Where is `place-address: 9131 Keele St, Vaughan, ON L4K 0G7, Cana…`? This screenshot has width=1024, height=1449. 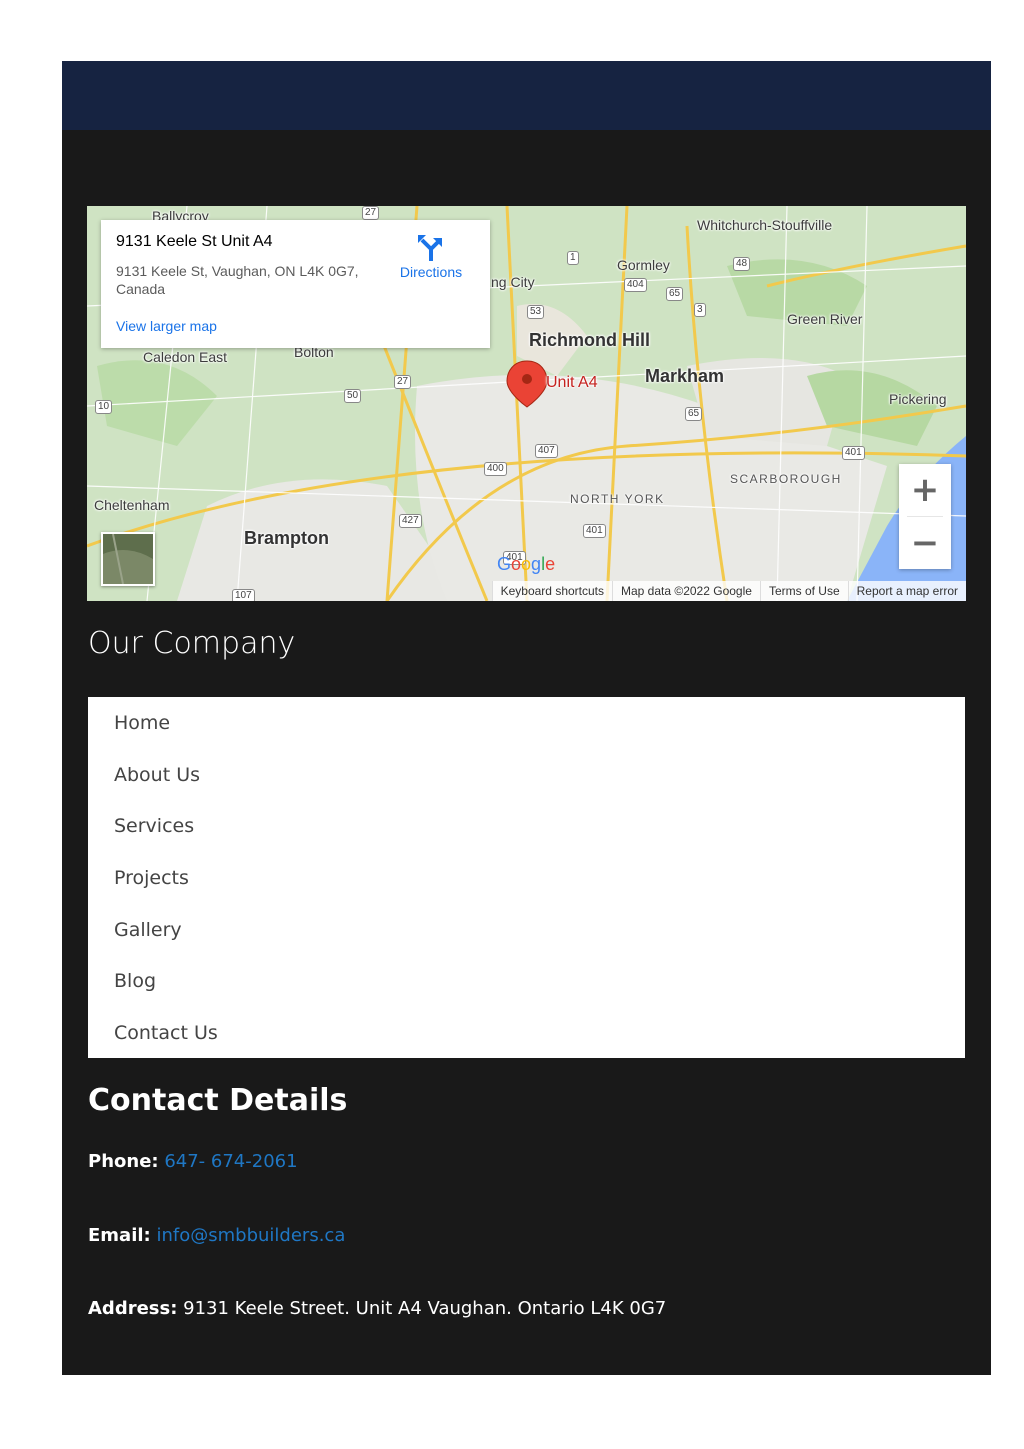
place-address: 9131 Keele St, Vaughan, ON L4K 0G7, Cana… is located at coordinates (237, 280).